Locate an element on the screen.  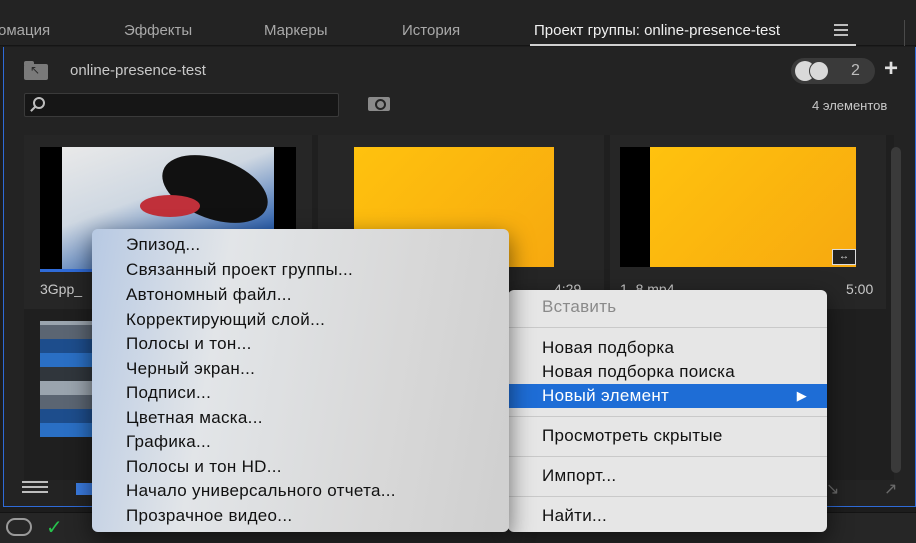
sort-icon: ↘ is located at coordinates (832, 489).